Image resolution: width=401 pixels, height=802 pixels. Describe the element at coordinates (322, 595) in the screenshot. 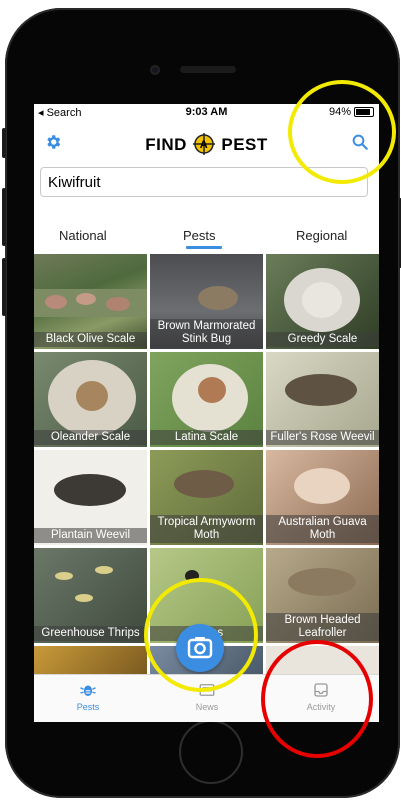

I see `pest-tile: Brown Headed Leafroller` at that location.